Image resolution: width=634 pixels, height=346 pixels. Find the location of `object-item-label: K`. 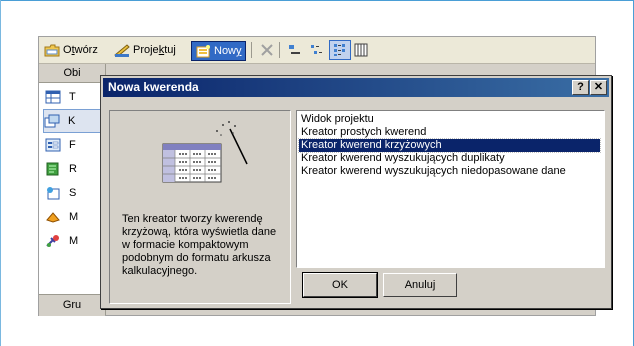

object-item-label: K is located at coordinates (72, 121).